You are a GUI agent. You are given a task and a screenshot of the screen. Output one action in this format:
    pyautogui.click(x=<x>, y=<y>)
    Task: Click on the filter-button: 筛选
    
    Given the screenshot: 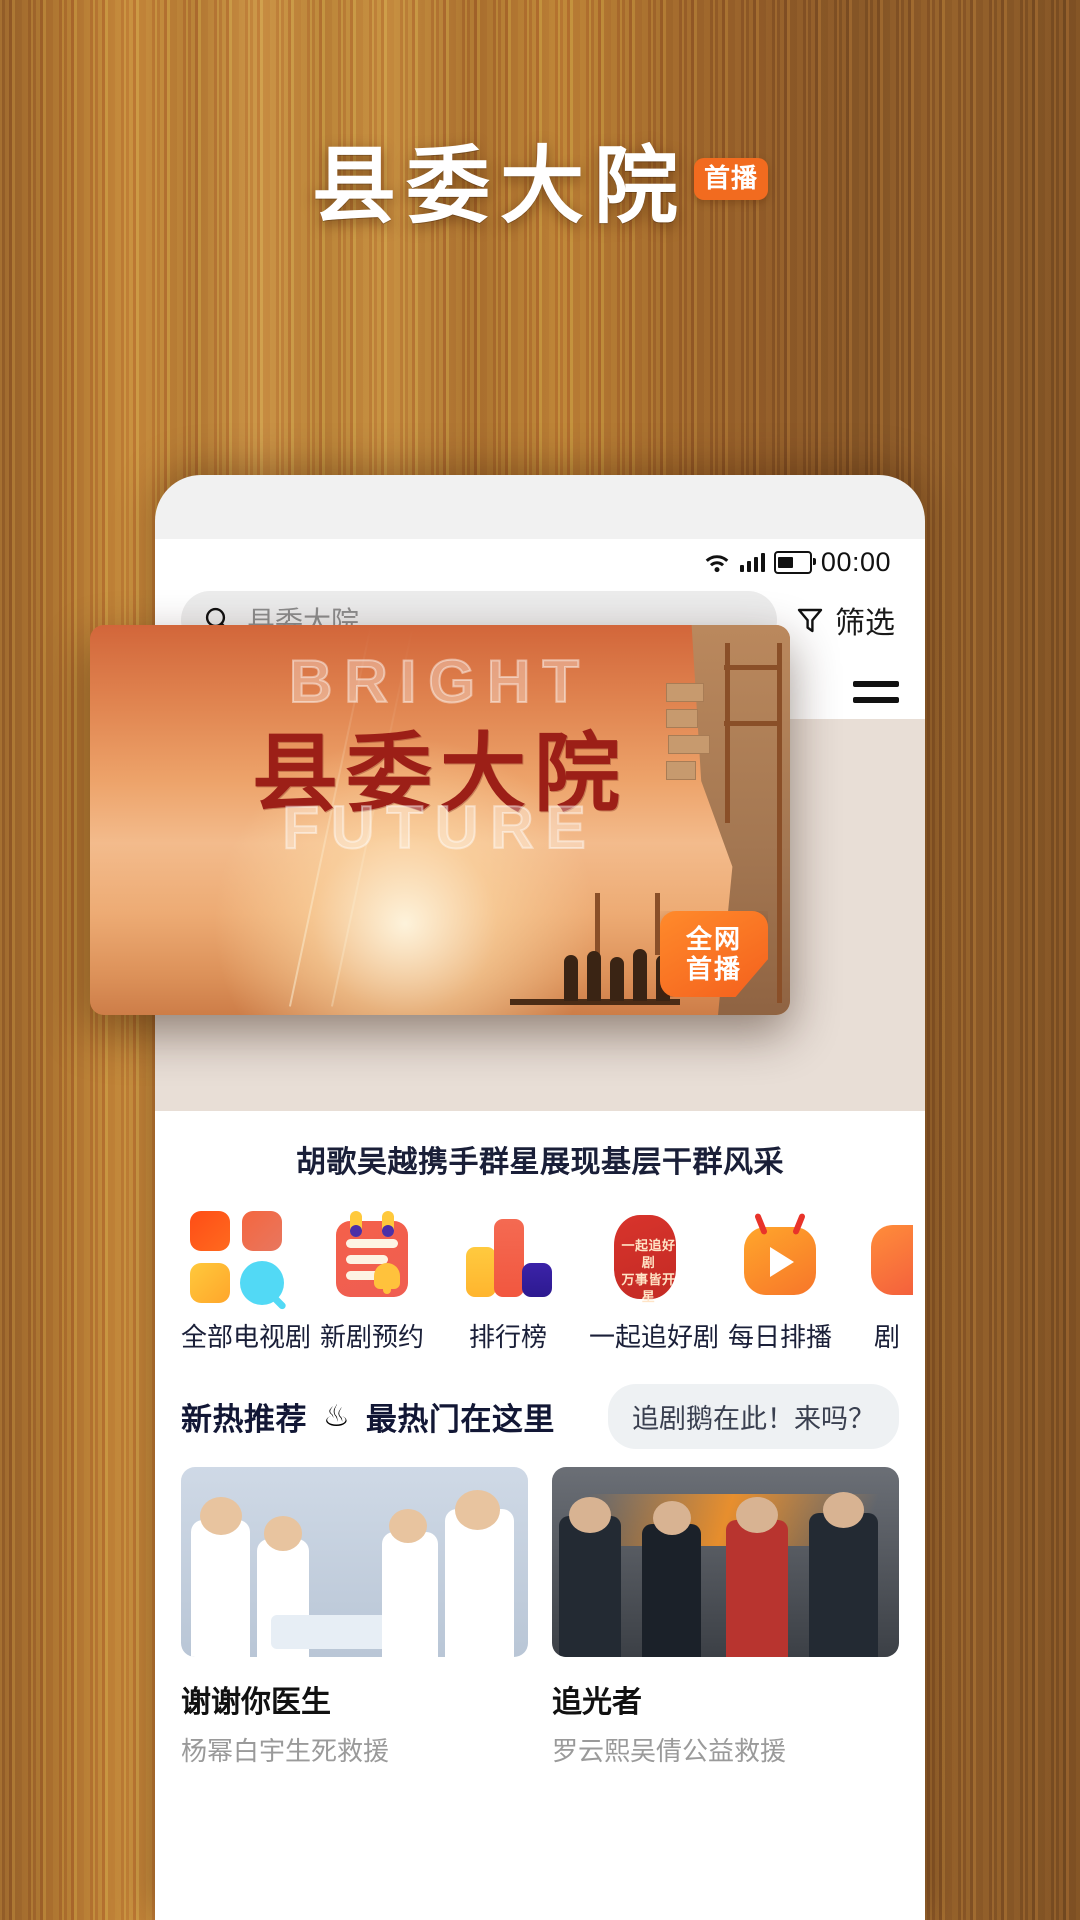 What is the action you would take?
    pyautogui.click(x=847, y=620)
    